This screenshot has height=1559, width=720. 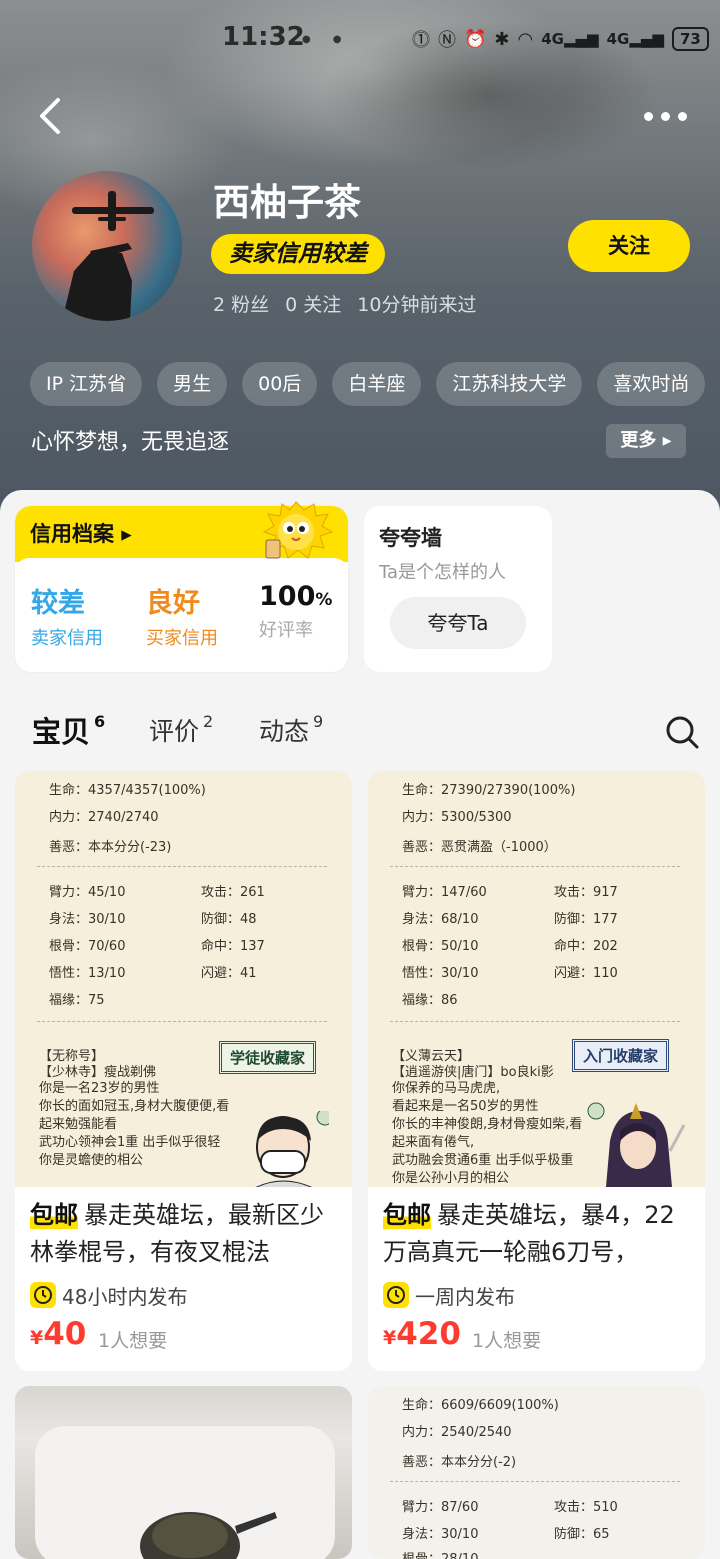 I want to click on status-time: 11:32, so click(x=263, y=37).